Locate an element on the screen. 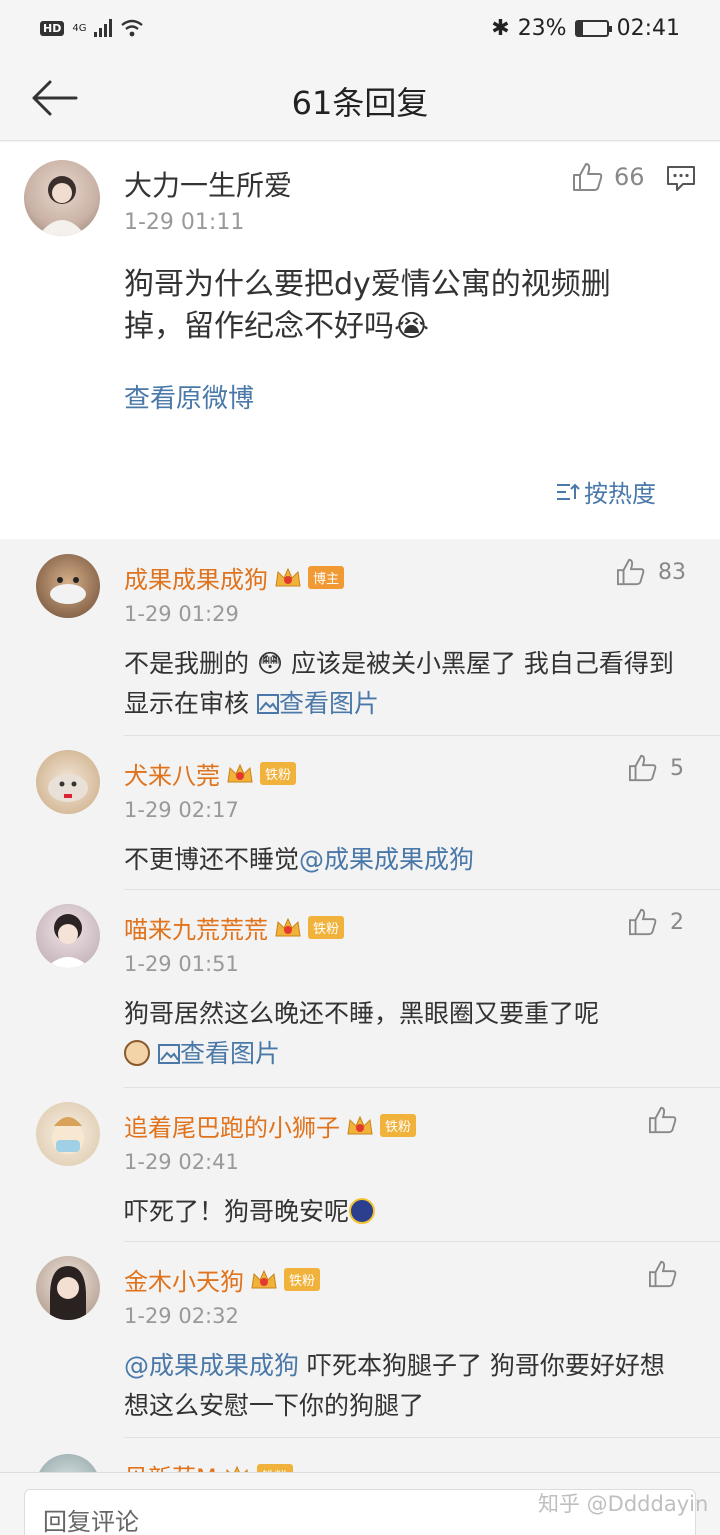 The height and width of the screenshot is (1535, 720). like-count: 2 is located at coordinates (677, 922).